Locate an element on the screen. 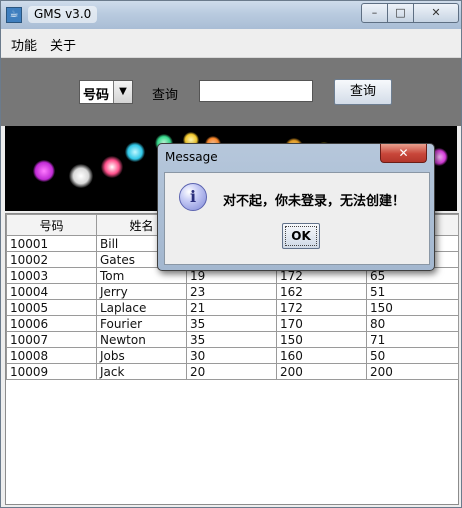 This screenshot has height=508, width=462. table-cell: 10008 is located at coordinates (51, 355).